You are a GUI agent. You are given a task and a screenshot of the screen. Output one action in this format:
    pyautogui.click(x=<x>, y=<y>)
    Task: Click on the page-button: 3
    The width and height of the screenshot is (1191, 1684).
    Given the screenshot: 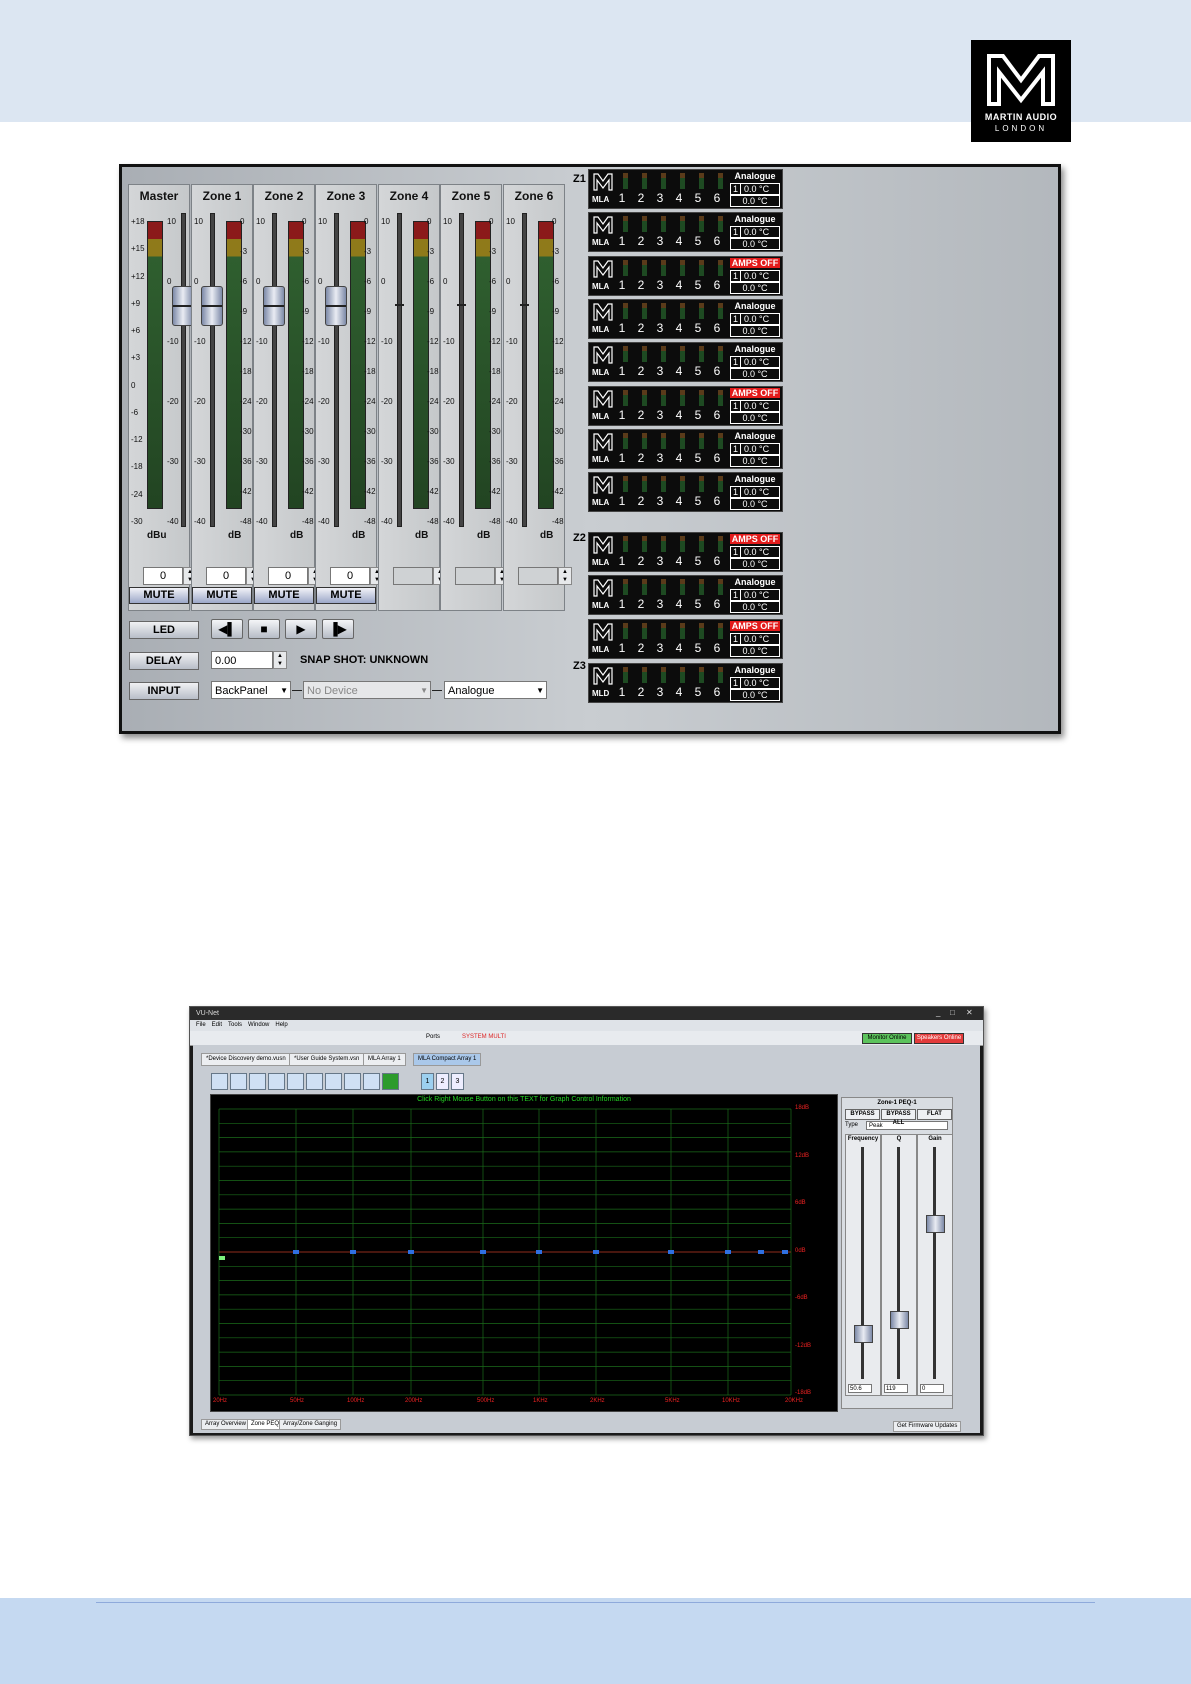 What is the action you would take?
    pyautogui.click(x=457, y=1081)
    